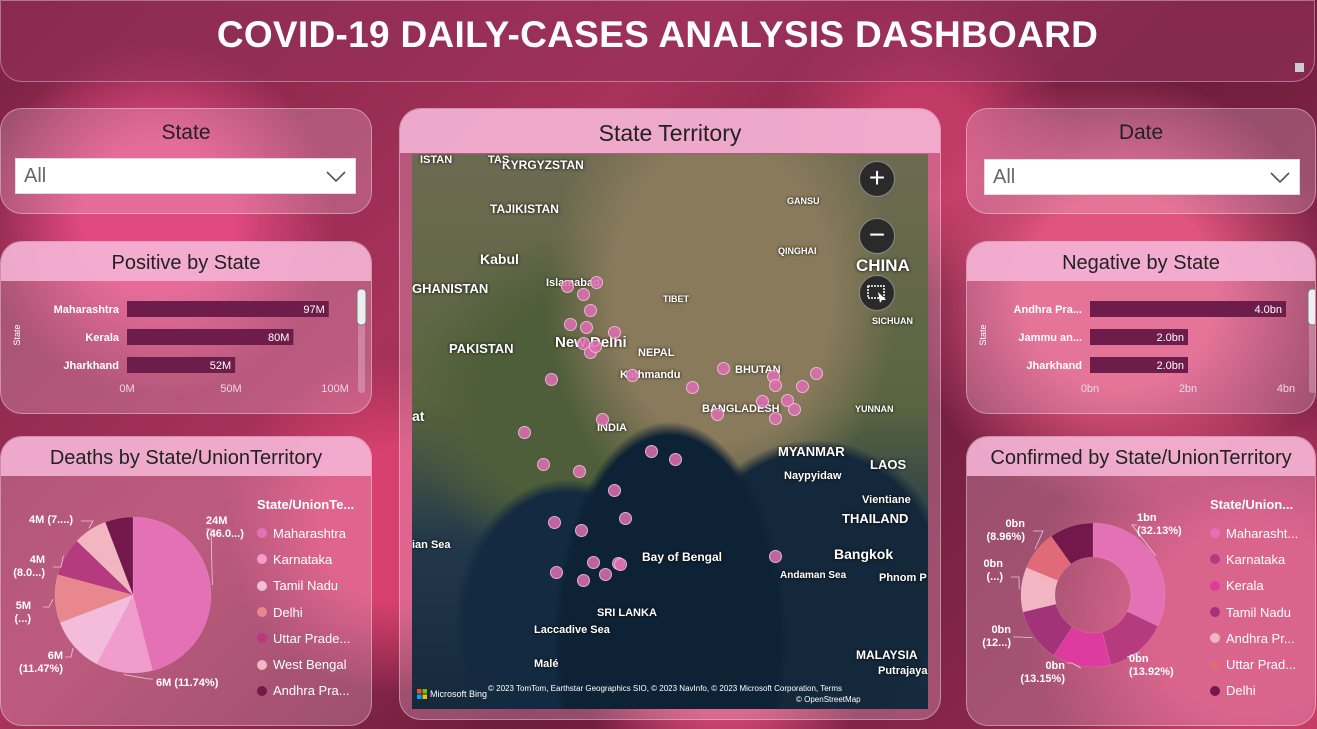 The width and height of the screenshot is (1317, 729). I want to click on resize-grip, so click(1299, 67).